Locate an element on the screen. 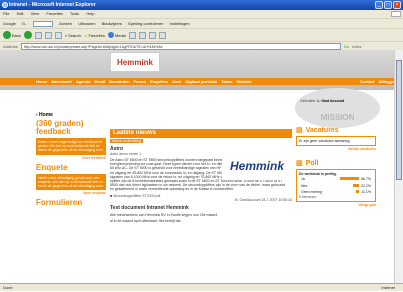 Image resolution: width=403 pixels, height=292 pixels. nav-website: Website is located at coordinates (243, 81).